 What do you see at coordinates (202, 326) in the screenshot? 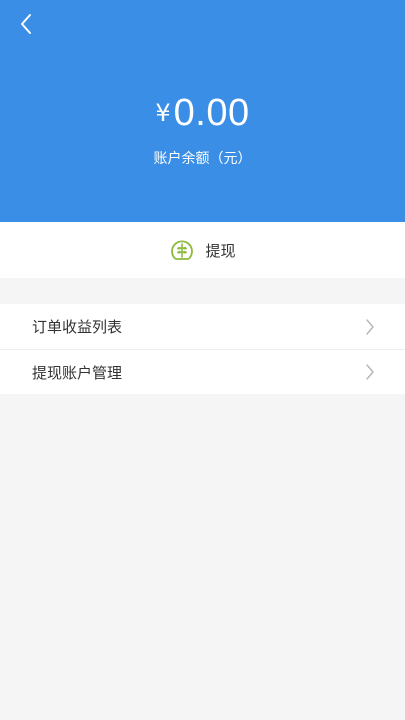
I see `menu-item-order-earnings: 订单收益列表` at bounding box center [202, 326].